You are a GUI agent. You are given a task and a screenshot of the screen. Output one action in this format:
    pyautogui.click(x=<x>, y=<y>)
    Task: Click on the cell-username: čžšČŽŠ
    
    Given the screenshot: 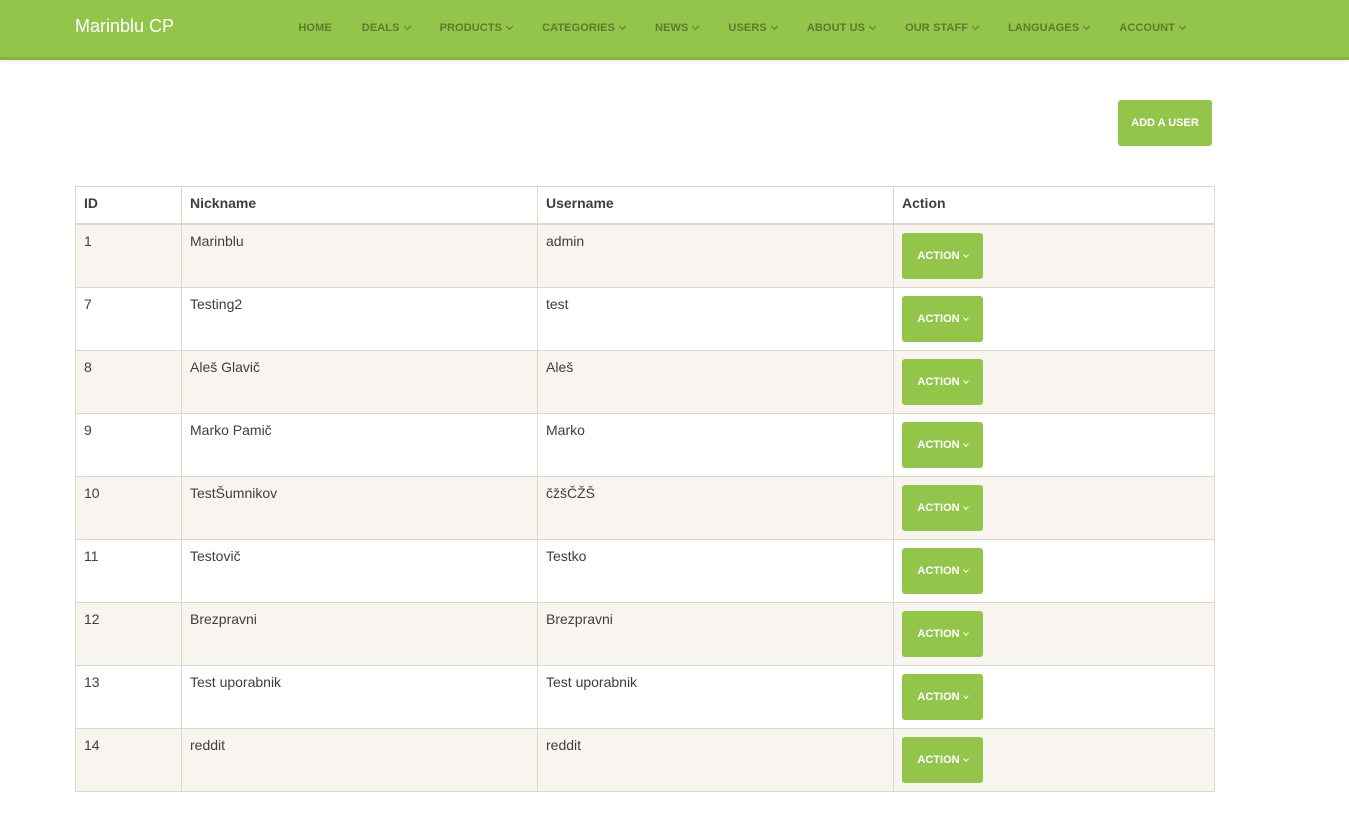 What is the action you would take?
    pyautogui.click(x=715, y=508)
    